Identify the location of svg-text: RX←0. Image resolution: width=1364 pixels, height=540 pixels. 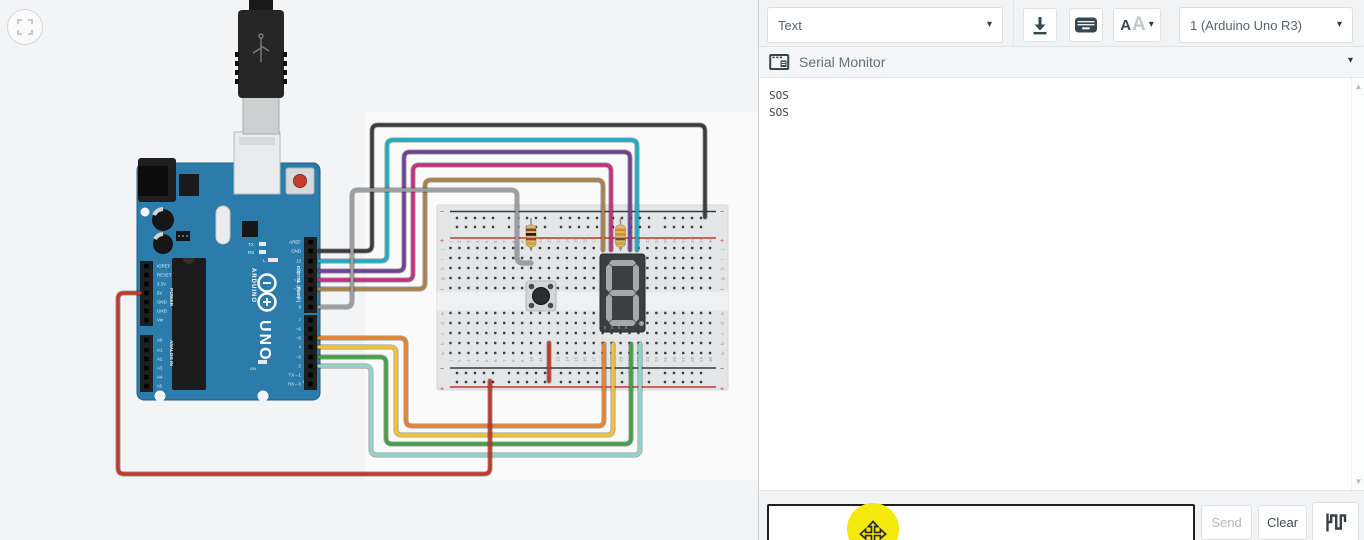
(294, 384).